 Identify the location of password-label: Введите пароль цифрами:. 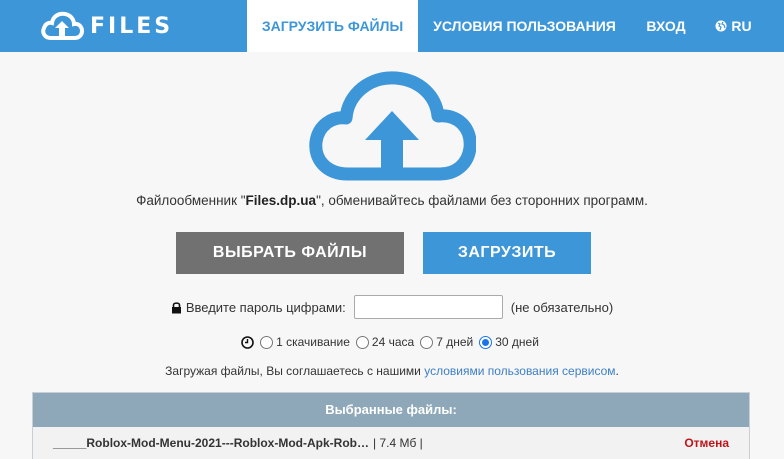
(265, 307).